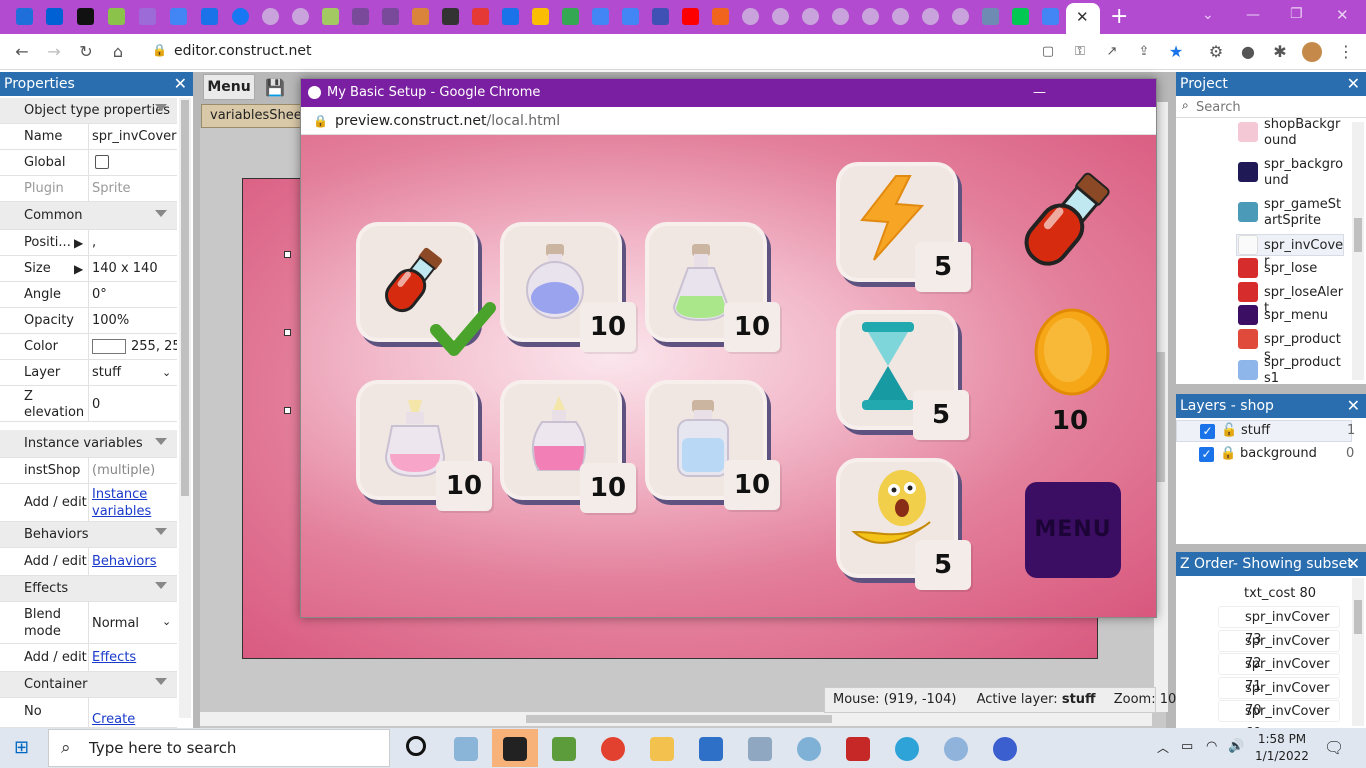  Describe the element at coordinates (540, 16) in the screenshot. I see `colorful-tab-icon` at that location.